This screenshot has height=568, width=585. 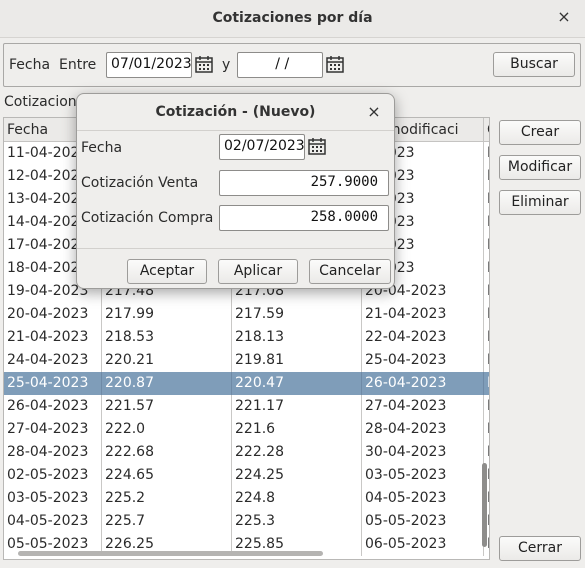 I want to click on table-cell: 225.2, so click(x=167, y=498).